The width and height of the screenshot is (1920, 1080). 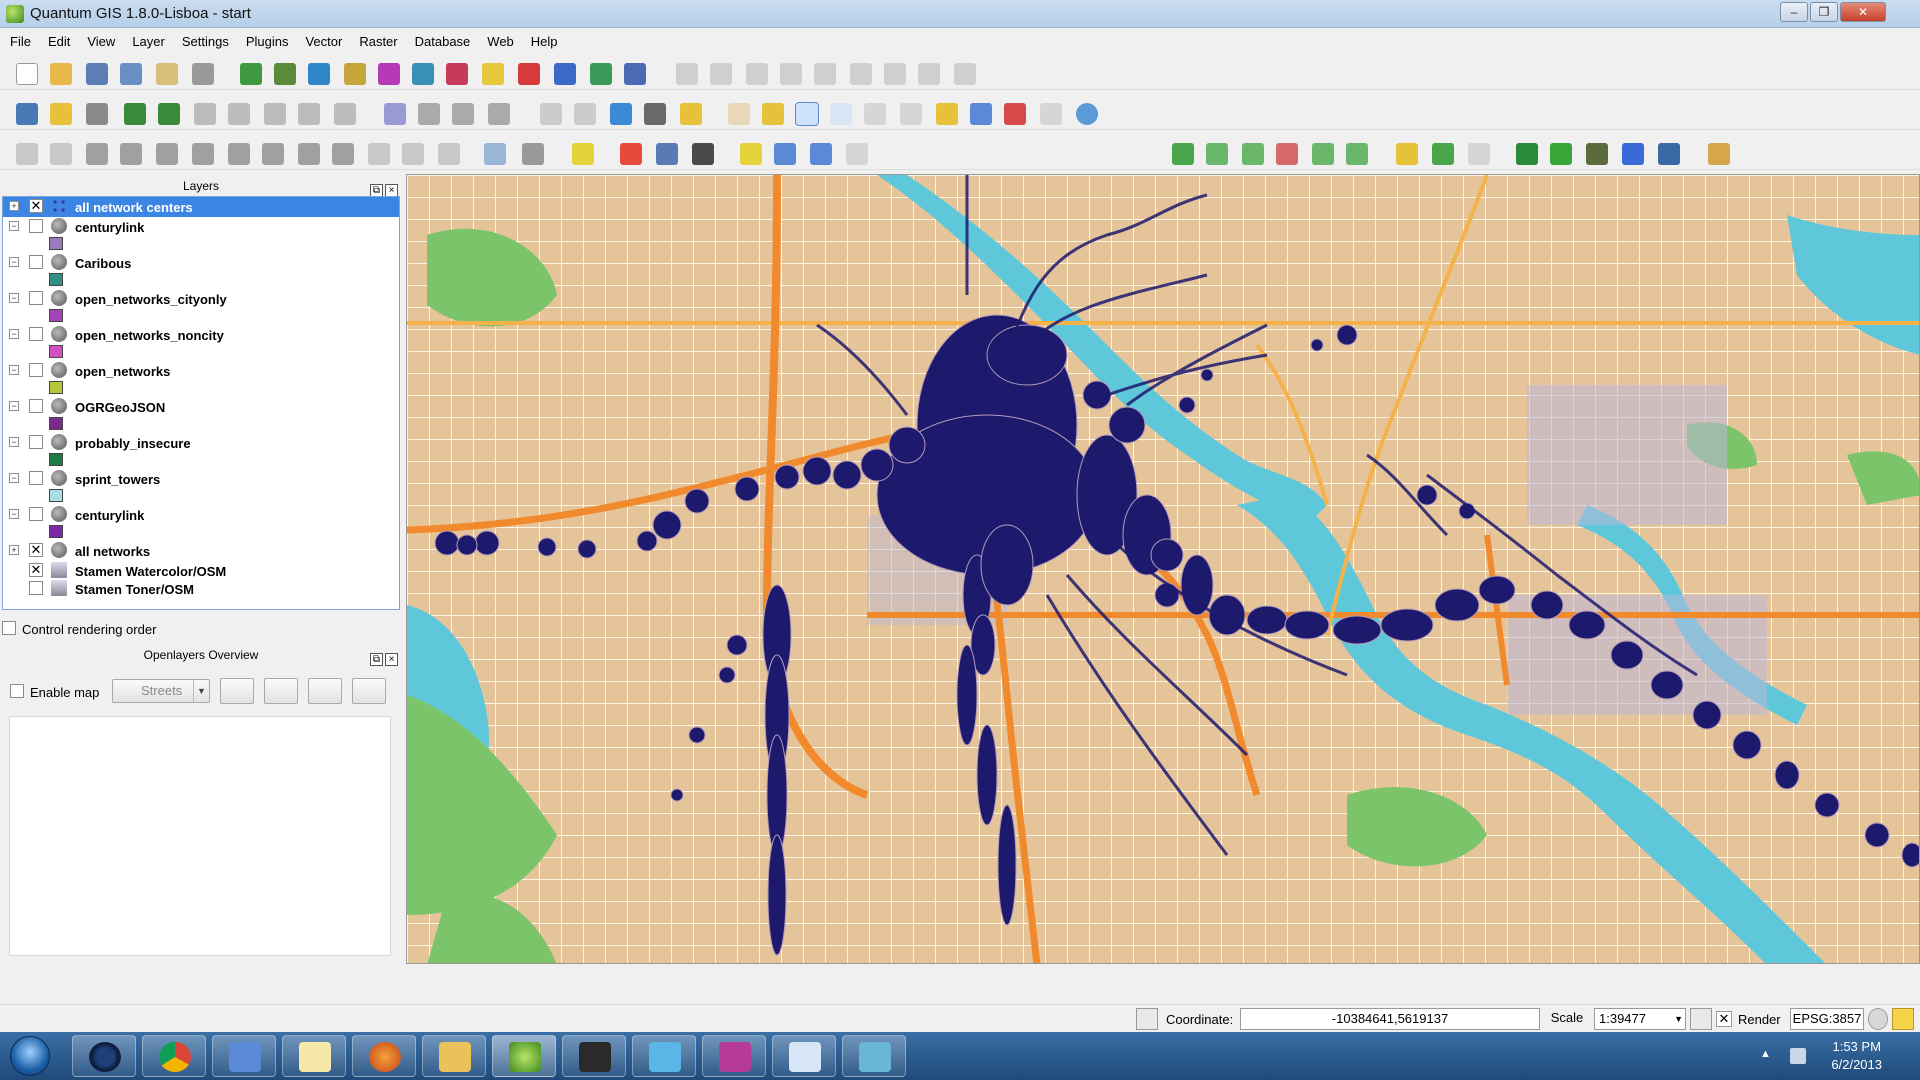 I want to click on map-tips-icon, so click(x=751, y=154).